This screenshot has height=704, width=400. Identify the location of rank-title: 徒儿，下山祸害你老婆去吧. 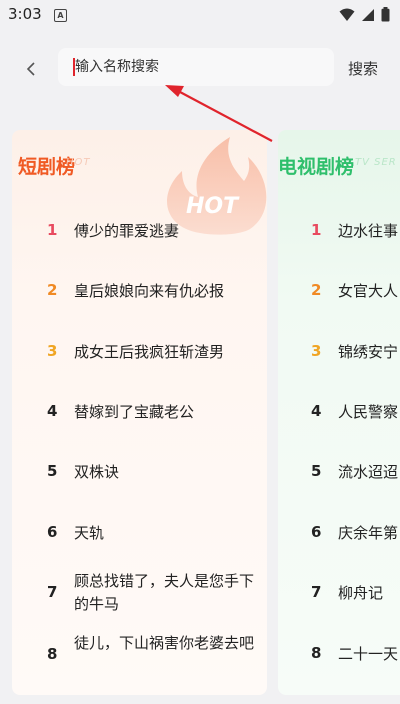
(164, 643).